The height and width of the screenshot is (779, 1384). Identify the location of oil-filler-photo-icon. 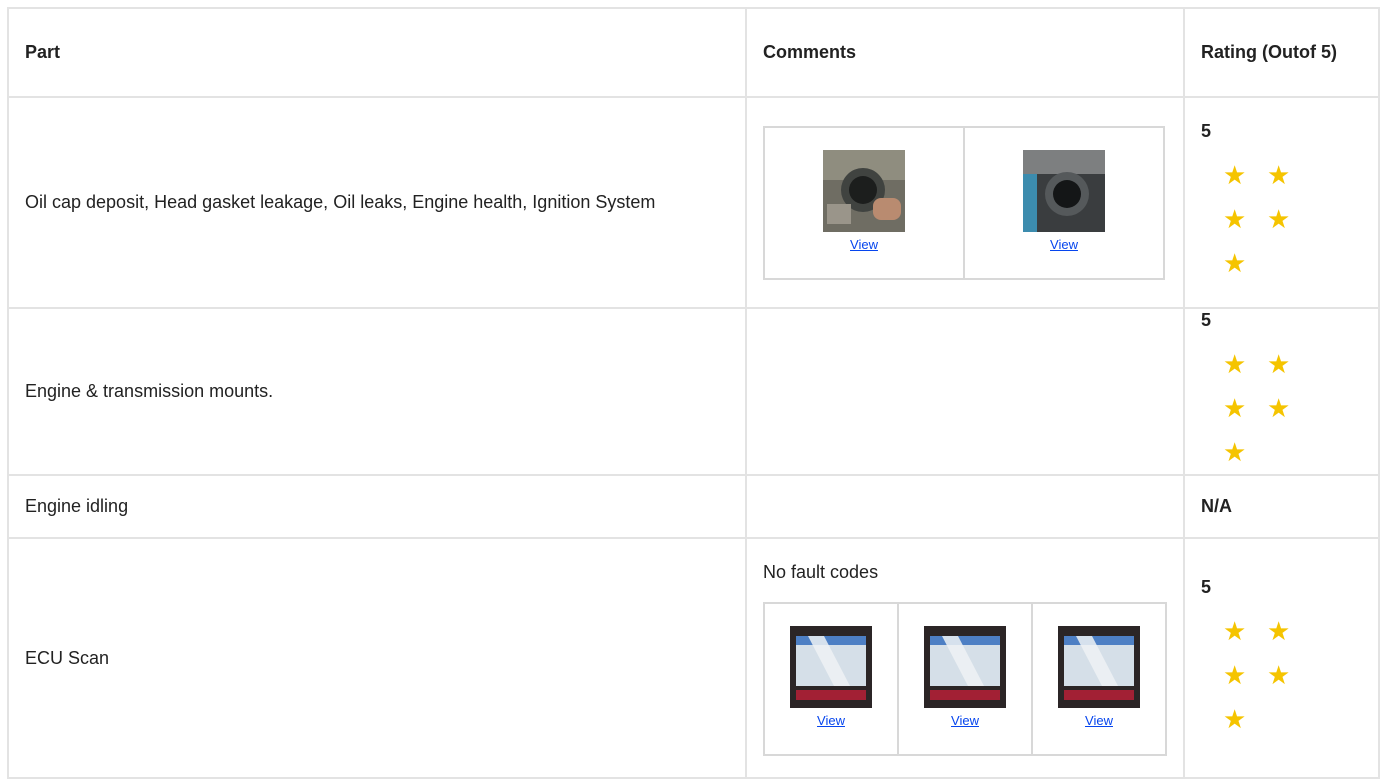
(1064, 191).